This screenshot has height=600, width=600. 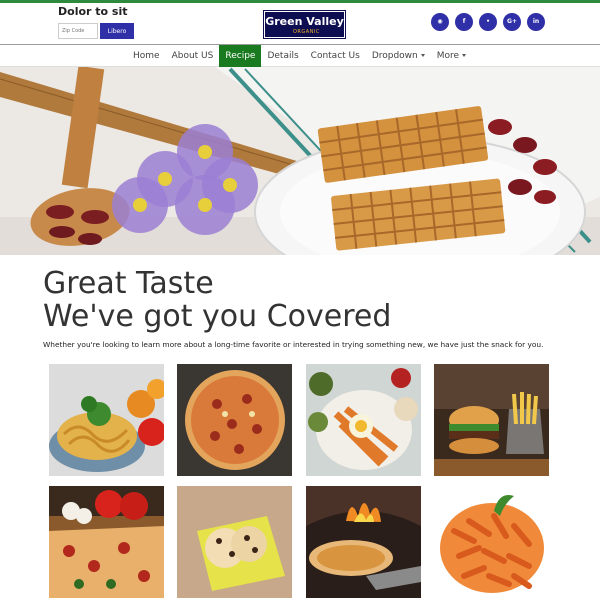 What do you see at coordinates (234, 420) in the screenshot?
I see `pizza-photo` at bounding box center [234, 420].